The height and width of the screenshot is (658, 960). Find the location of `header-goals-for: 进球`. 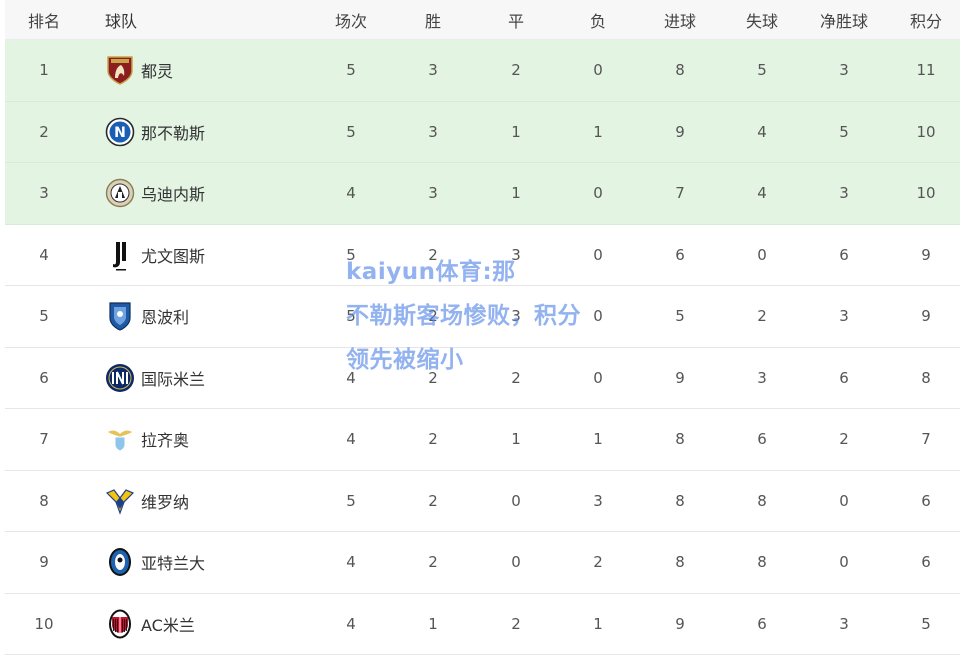

header-goals-for: 进球 is located at coordinates (680, 19).